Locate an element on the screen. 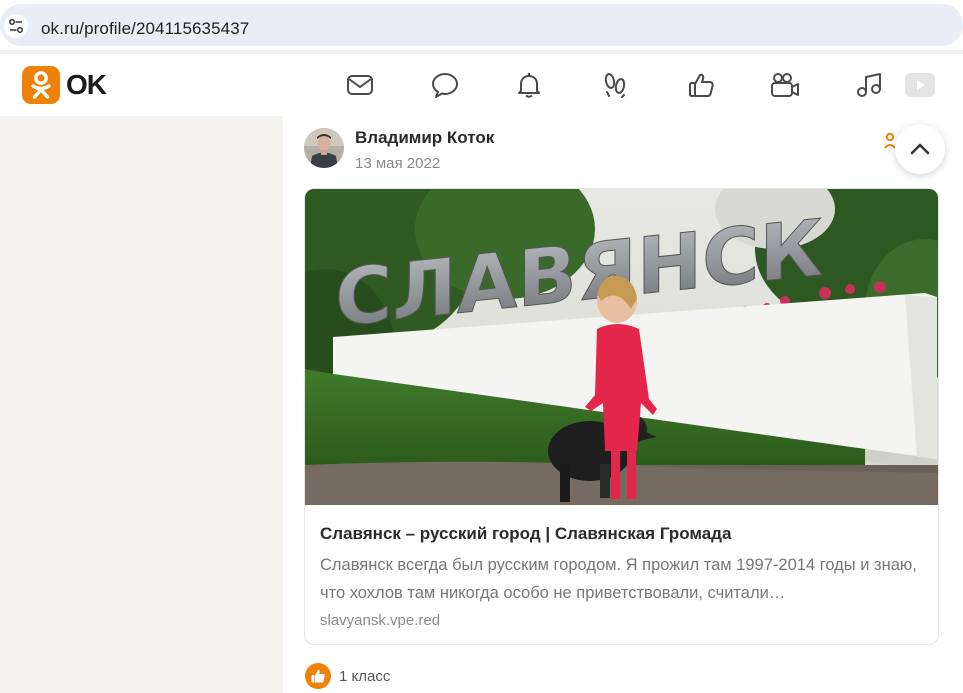 Image resolution: width=963 pixels, height=693 pixels. thumbs-up-icon is located at coordinates (701, 85).